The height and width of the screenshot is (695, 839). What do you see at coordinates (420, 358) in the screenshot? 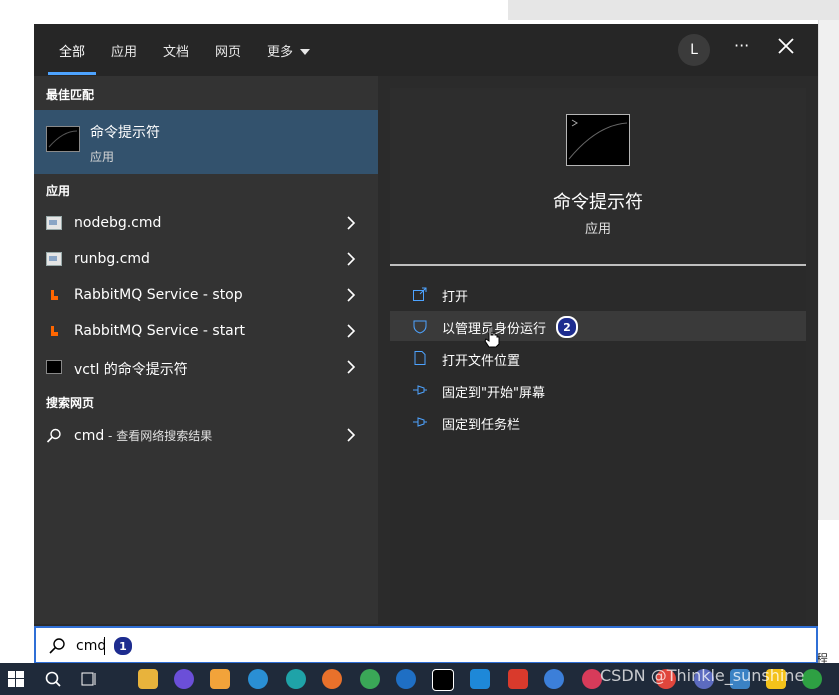
I see `file-location-icon` at bounding box center [420, 358].